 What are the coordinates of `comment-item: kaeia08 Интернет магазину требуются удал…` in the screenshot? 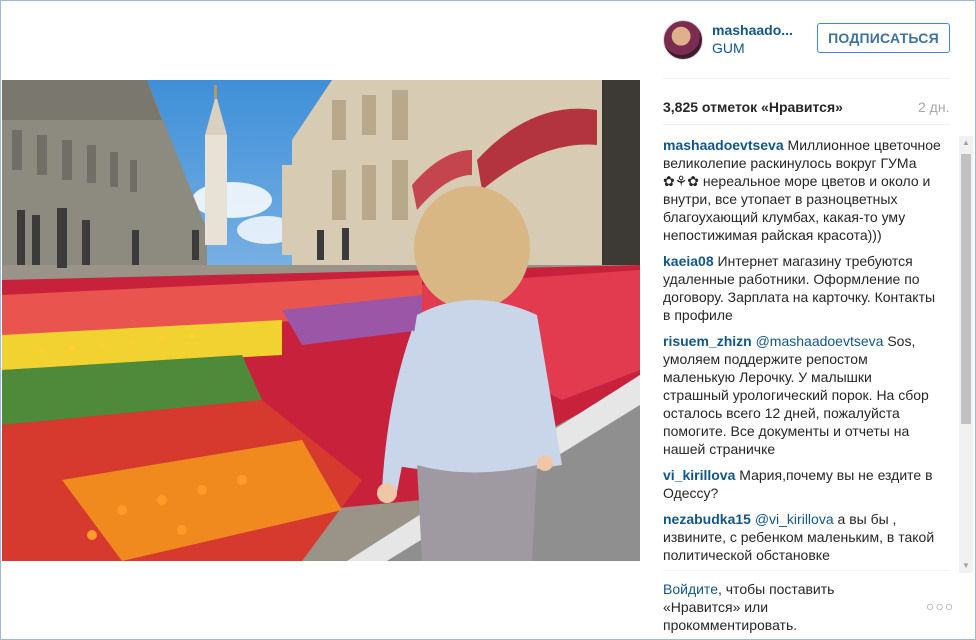 It's located at (802, 288).